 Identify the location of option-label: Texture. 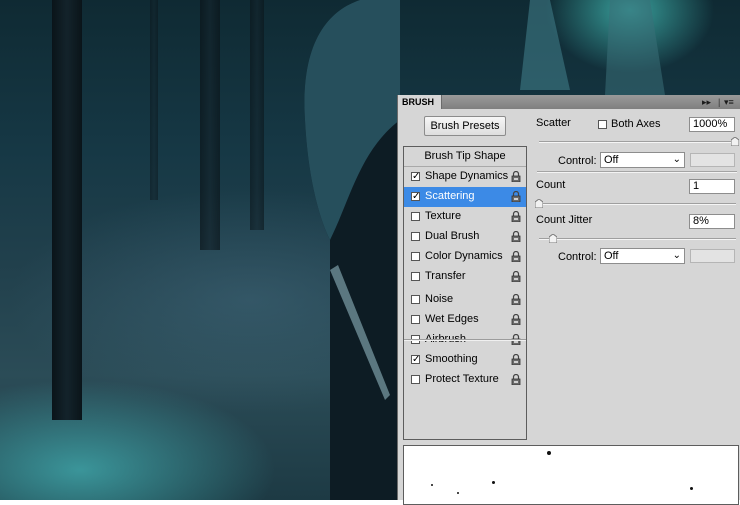
(443, 216).